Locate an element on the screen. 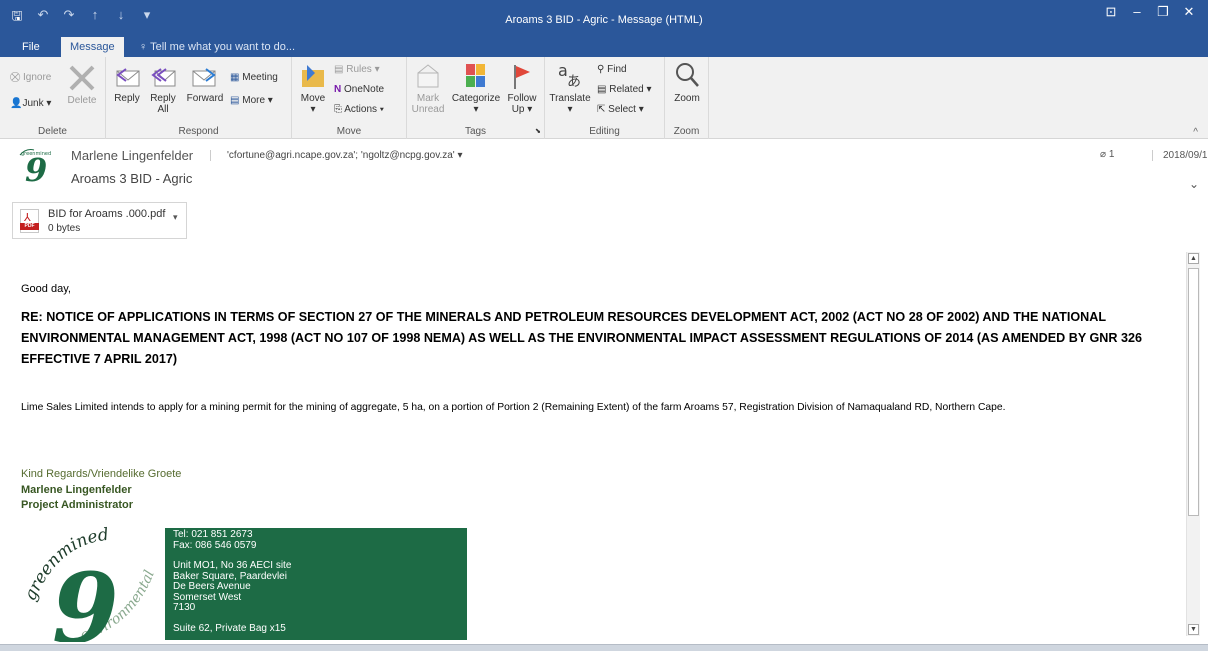 The image size is (1208, 651). delete-x-icon is located at coordinates (82, 78).